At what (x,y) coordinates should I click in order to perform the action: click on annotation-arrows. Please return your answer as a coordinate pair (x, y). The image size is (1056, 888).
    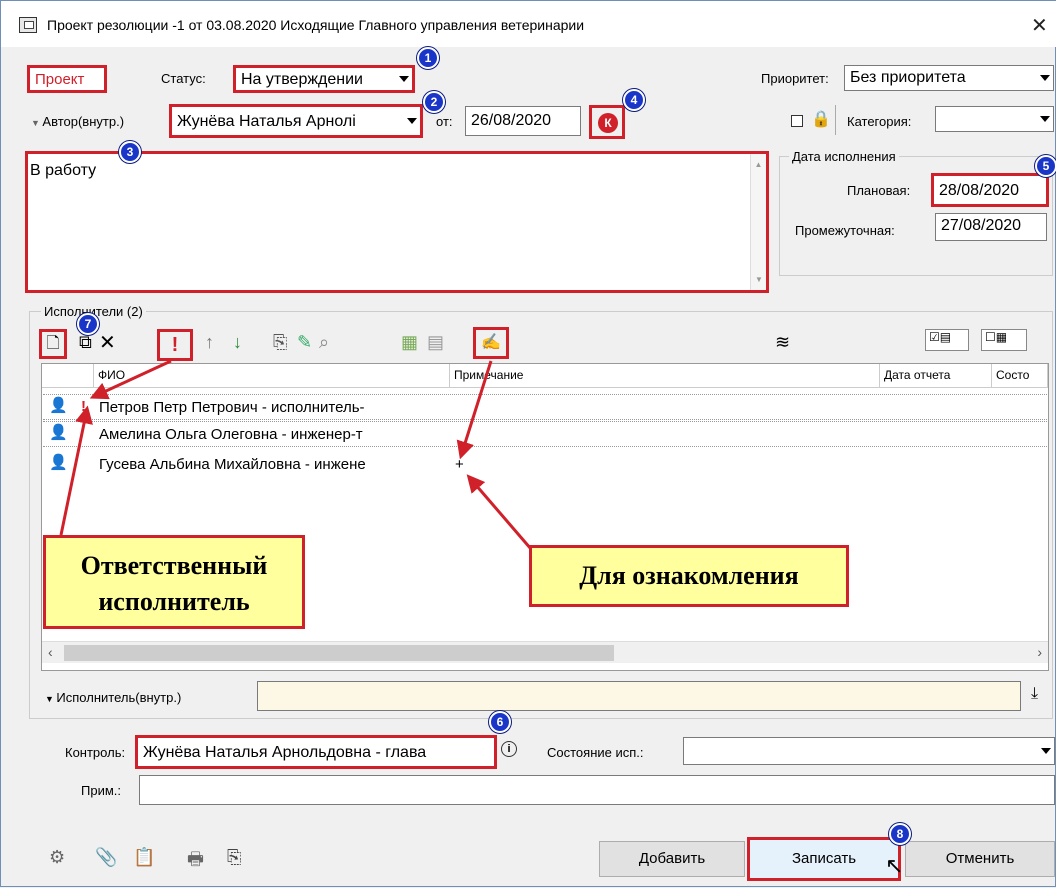
    Looking at the image, I should click on (296, 454).